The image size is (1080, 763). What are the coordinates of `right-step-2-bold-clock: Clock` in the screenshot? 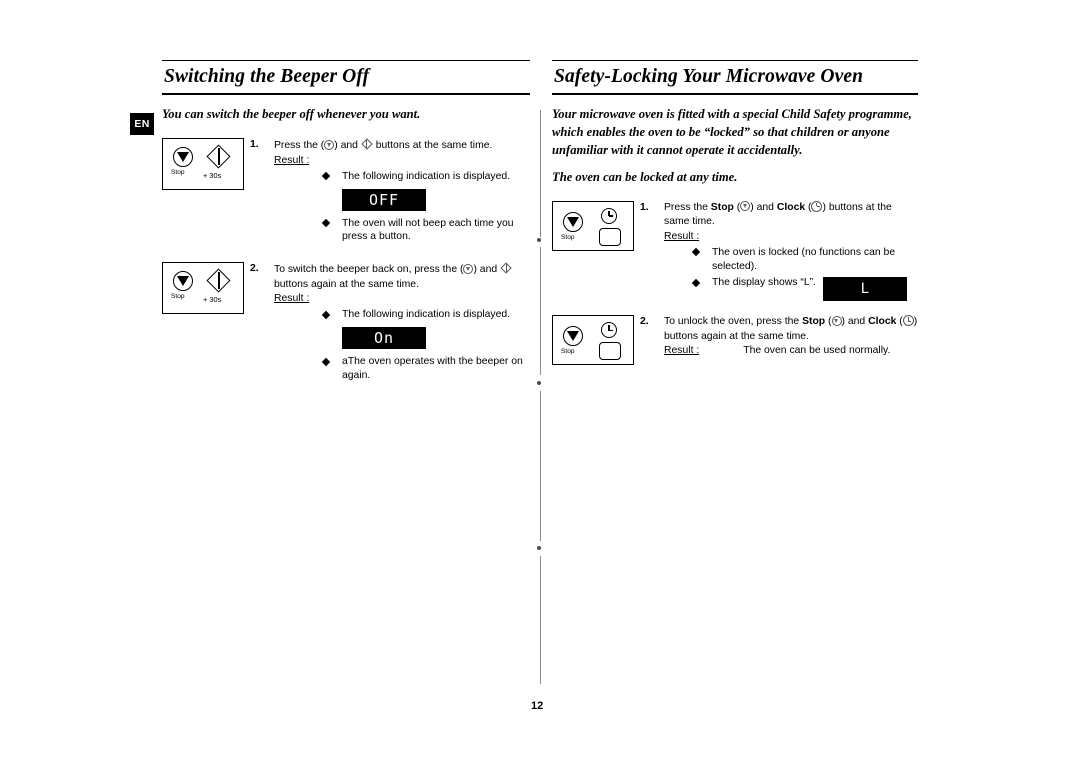 It's located at (882, 322).